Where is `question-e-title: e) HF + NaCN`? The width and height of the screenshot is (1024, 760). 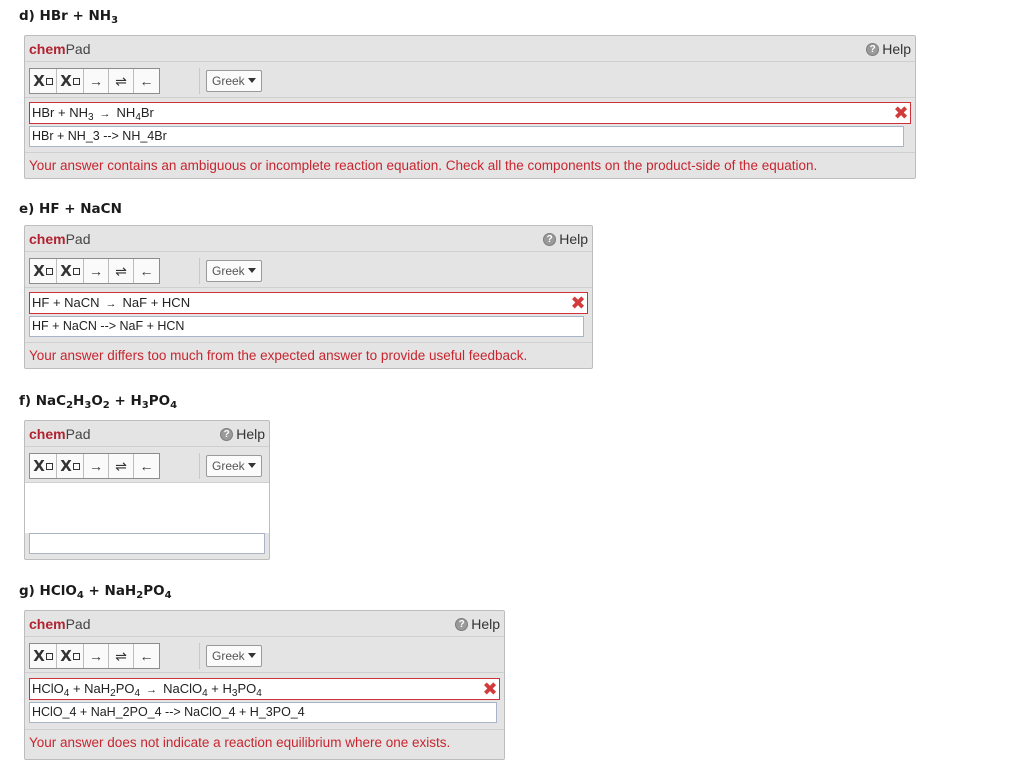 question-e-title: e) HF + NaCN is located at coordinates (70, 209).